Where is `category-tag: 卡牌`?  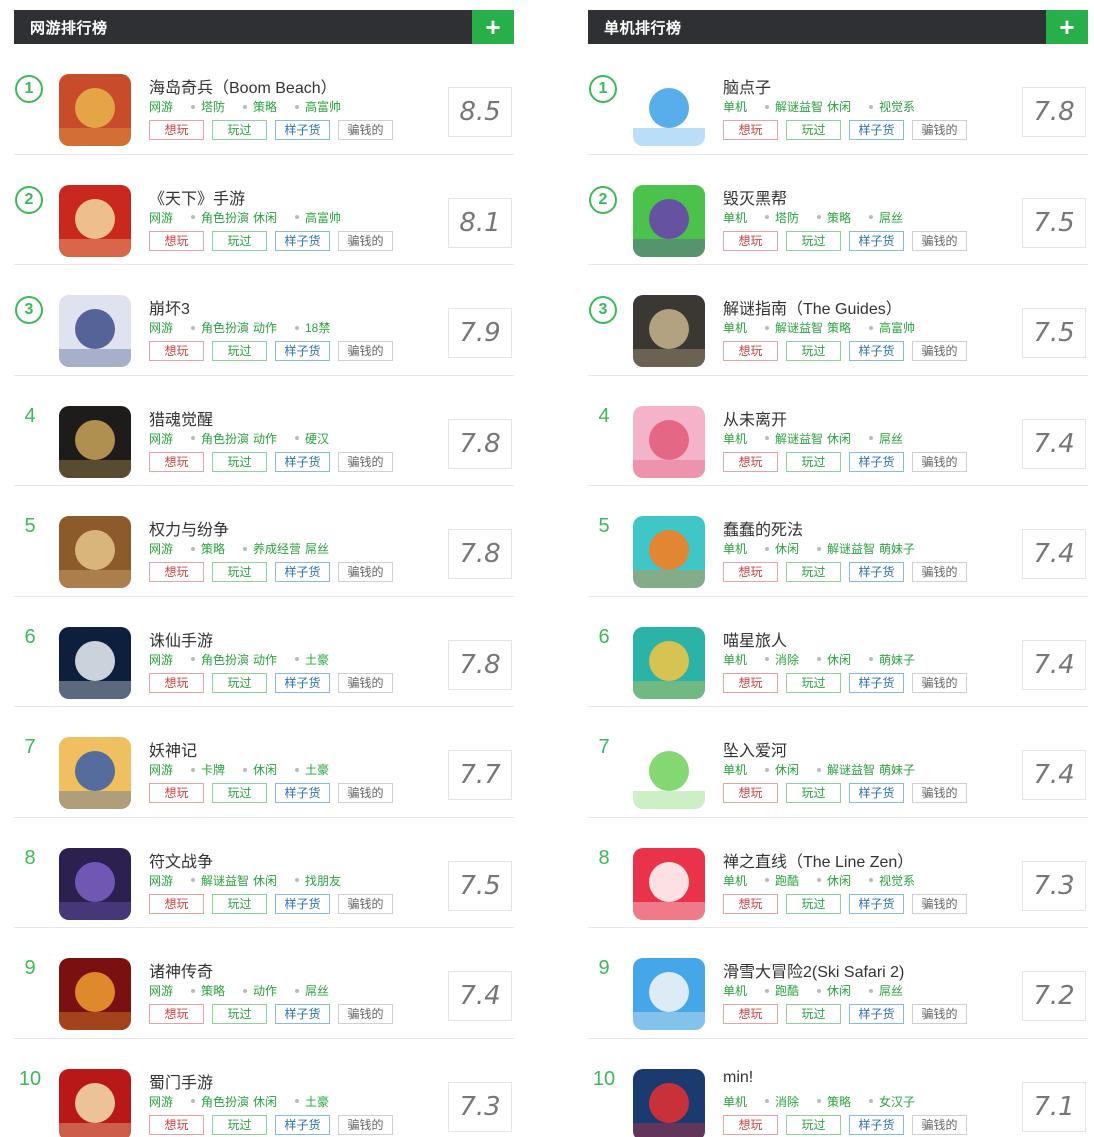 category-tag: 卡牌 is located at coordinates (225, 769).